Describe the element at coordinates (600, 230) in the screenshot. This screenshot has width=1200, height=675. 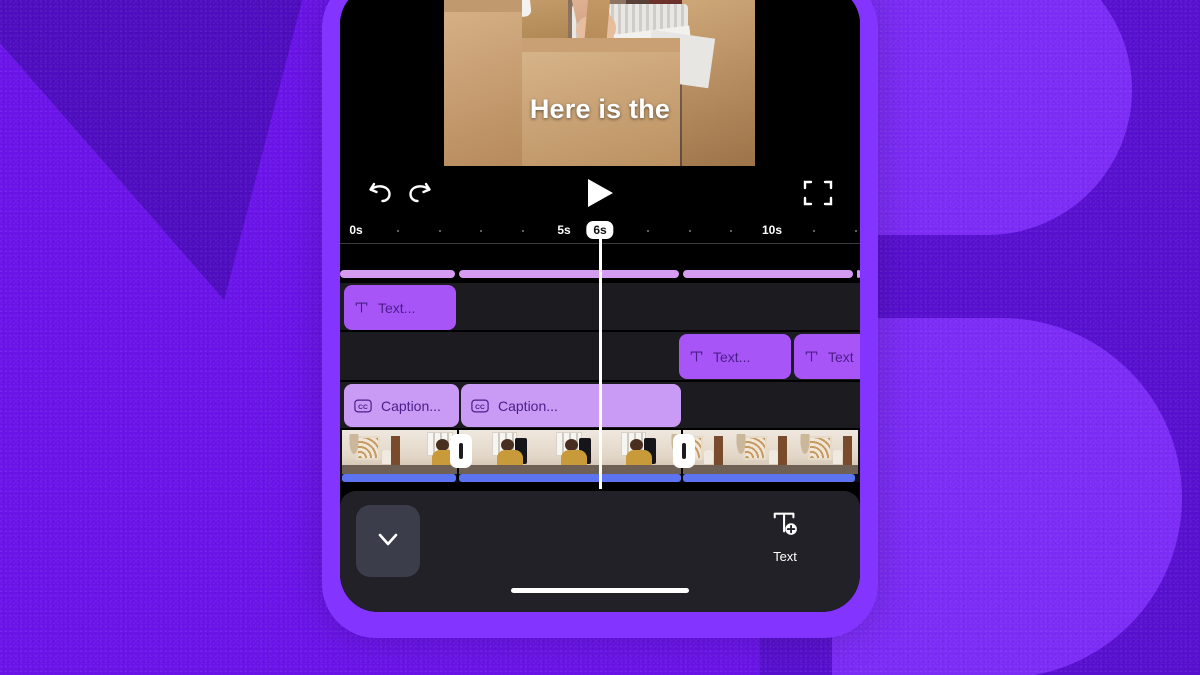
I see `playhead-time-label: 6s` at that location.